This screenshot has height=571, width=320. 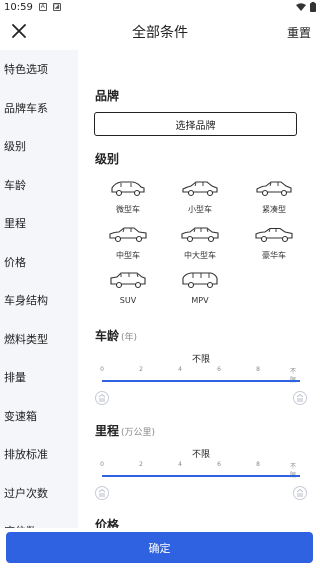 I want to click on age-tick: 4, so click(x=180, y=369).